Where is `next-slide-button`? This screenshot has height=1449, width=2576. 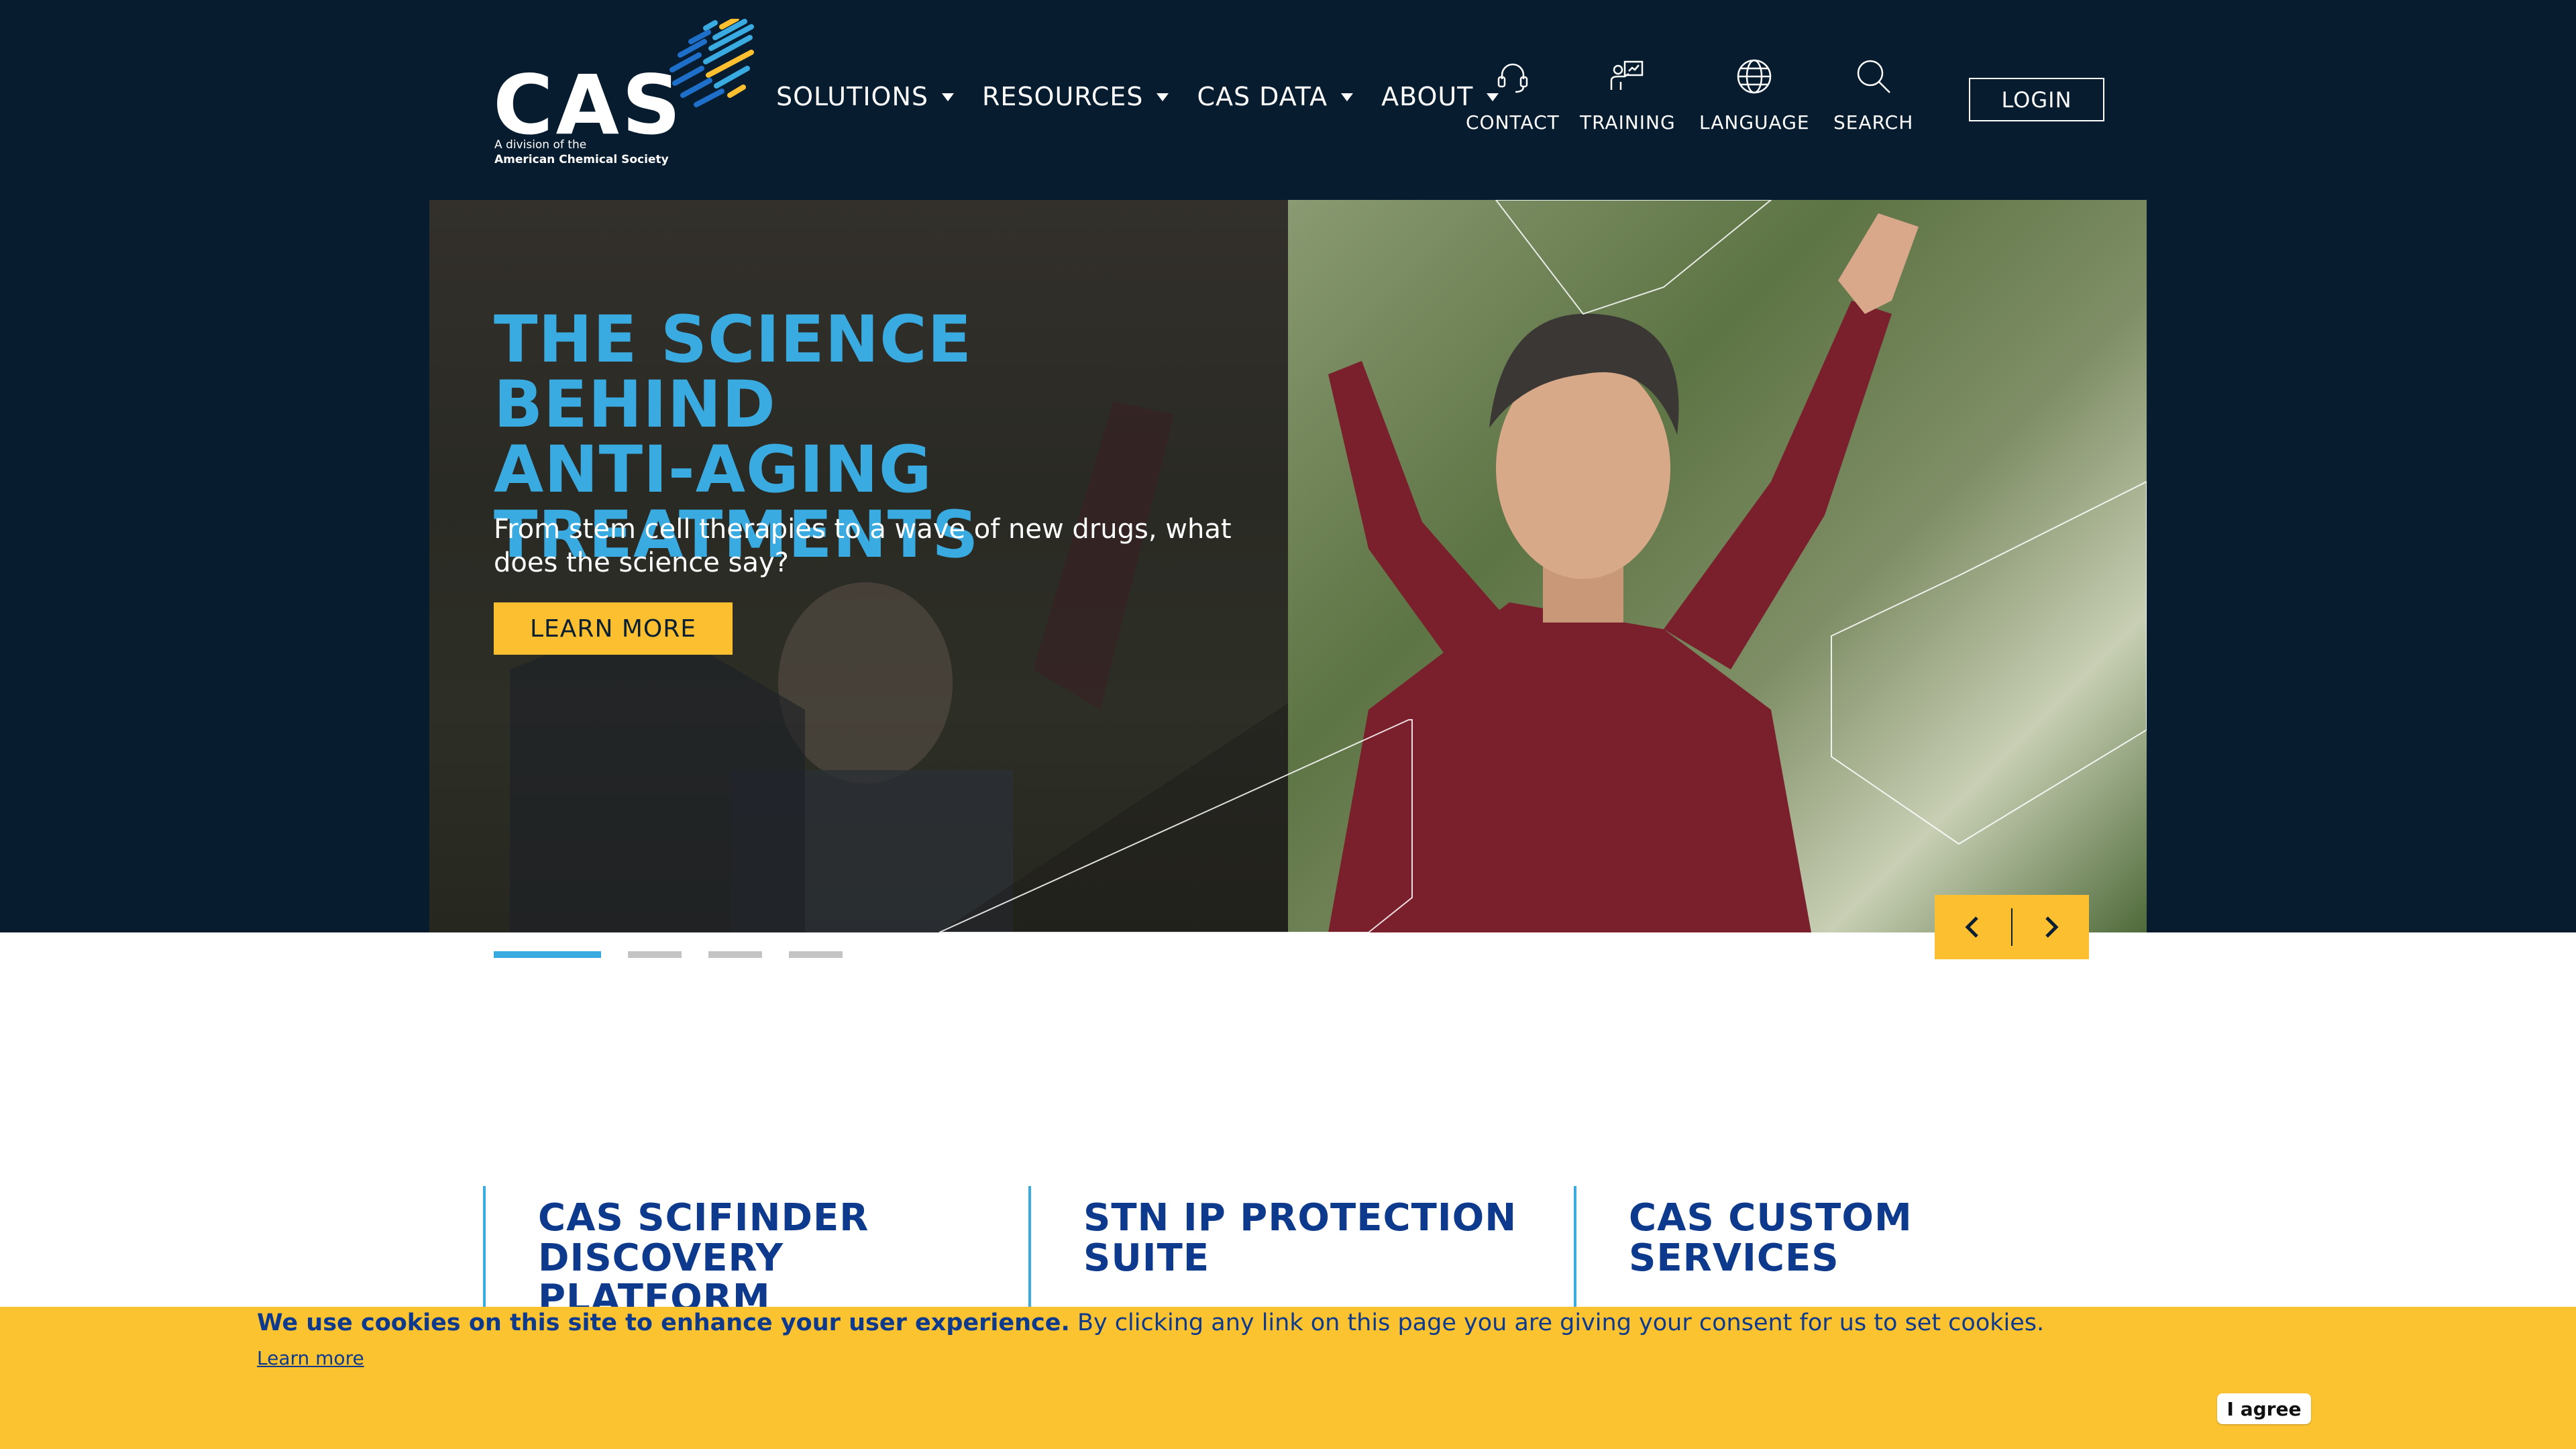
next-slide-button is located at coordinates (2050, 927).